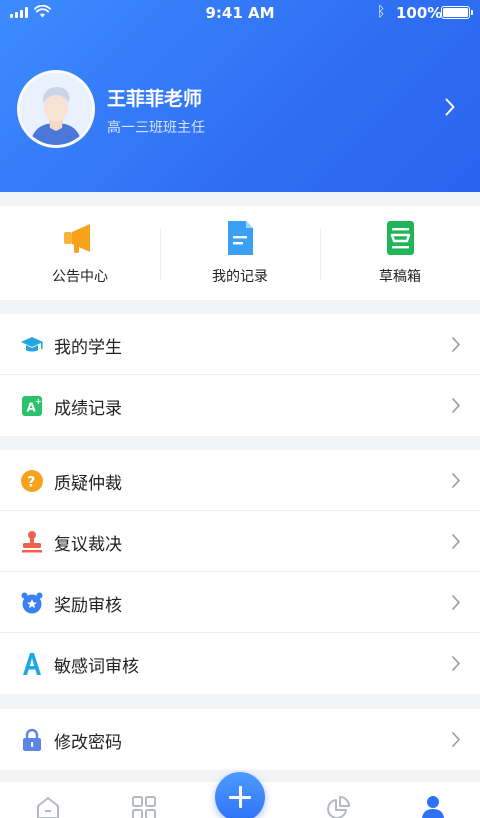 The width and height of the screenshot is (480, 818). Describe the element at coordinates (88, 545) in the screenshot. I see `menu-item-label: 复议裁决` at that location.